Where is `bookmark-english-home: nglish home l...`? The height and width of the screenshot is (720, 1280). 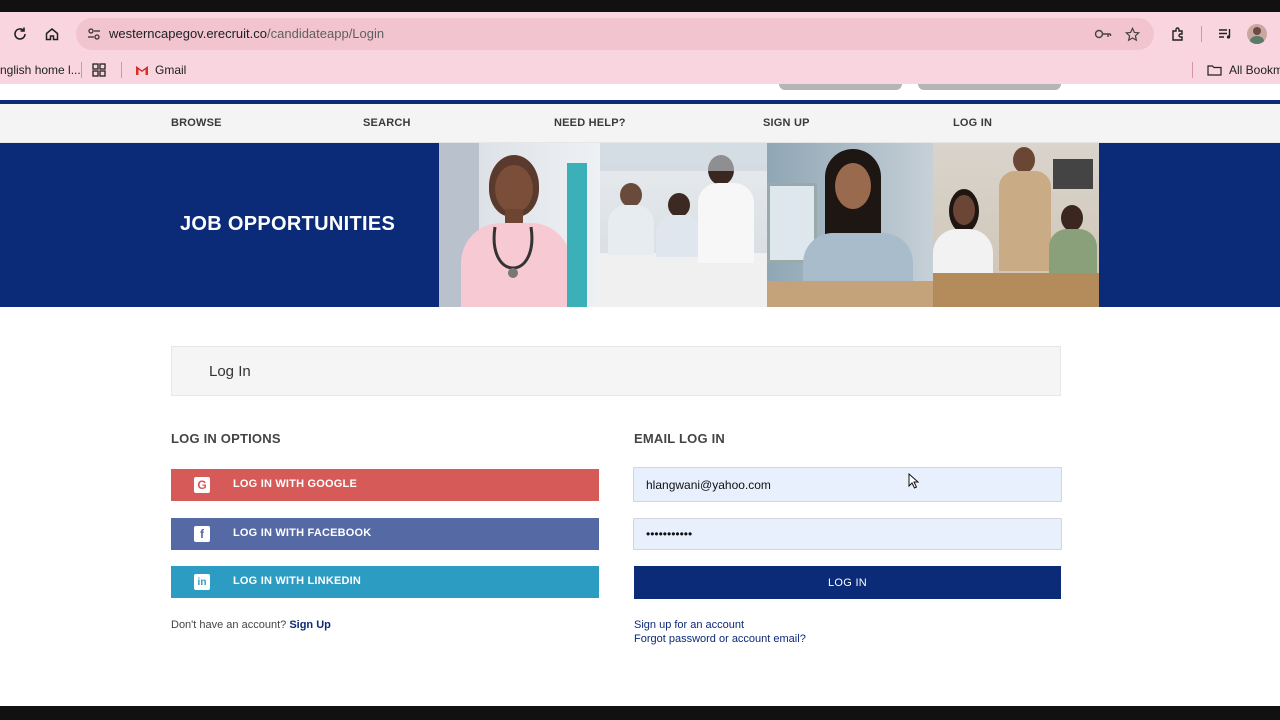
bookmark-english-home: nglish home l... is located at coordinates (40, 70).